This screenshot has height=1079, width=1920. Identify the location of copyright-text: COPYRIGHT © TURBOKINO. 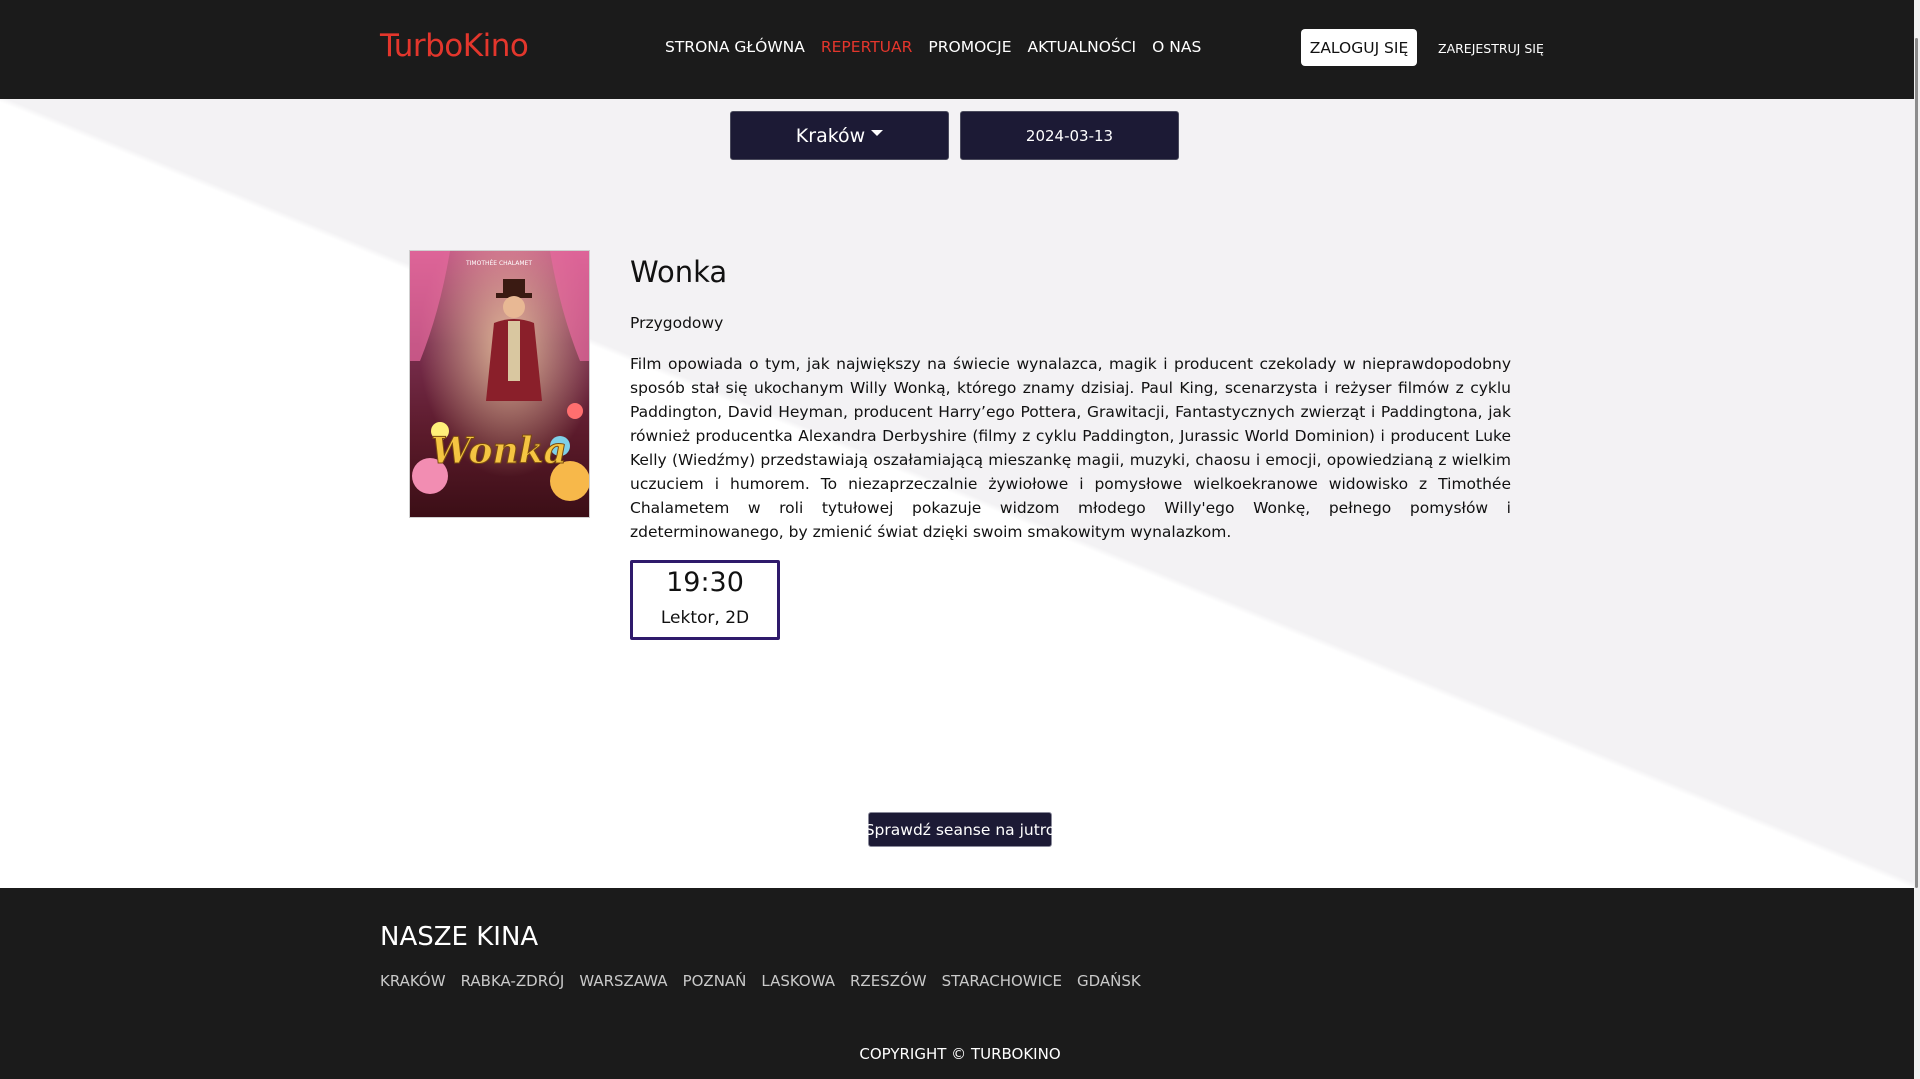
(960, 1054).